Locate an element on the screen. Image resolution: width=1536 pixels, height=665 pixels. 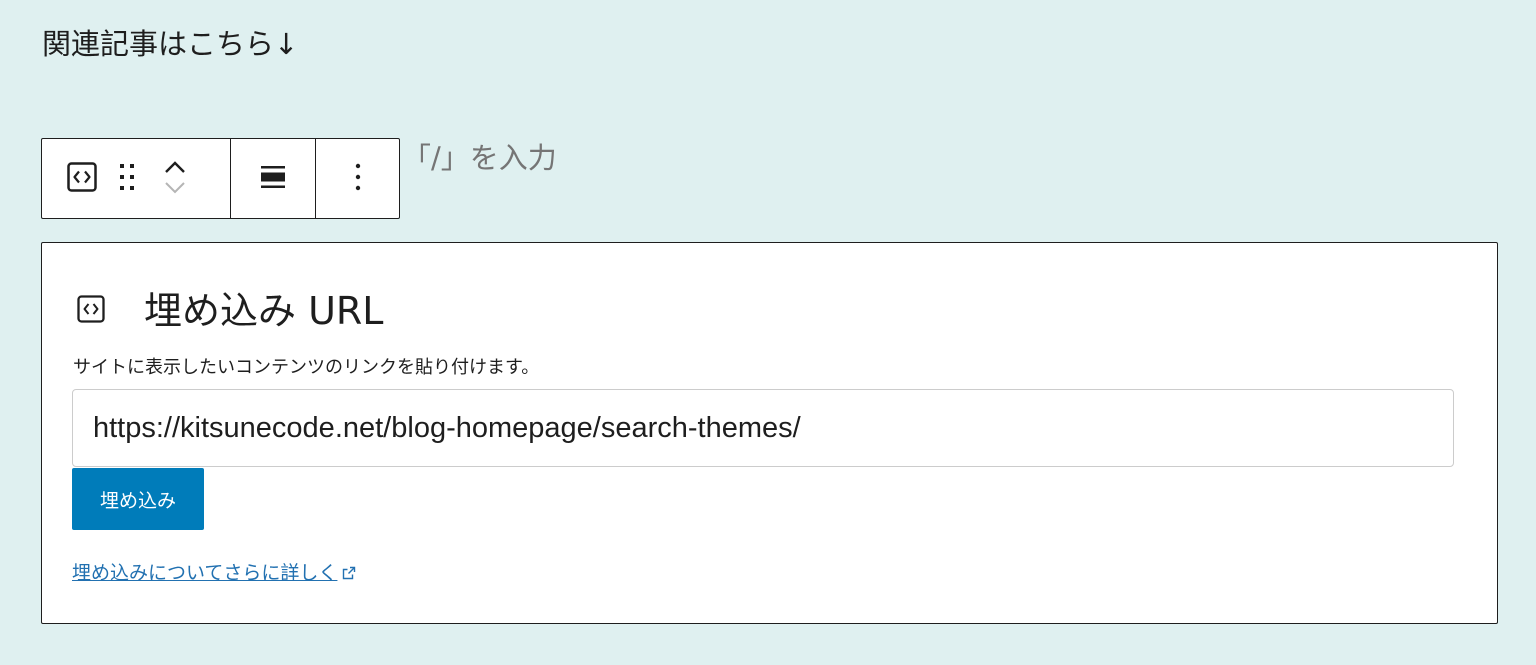
align-wide-icon is located at coordinates (273, 179).